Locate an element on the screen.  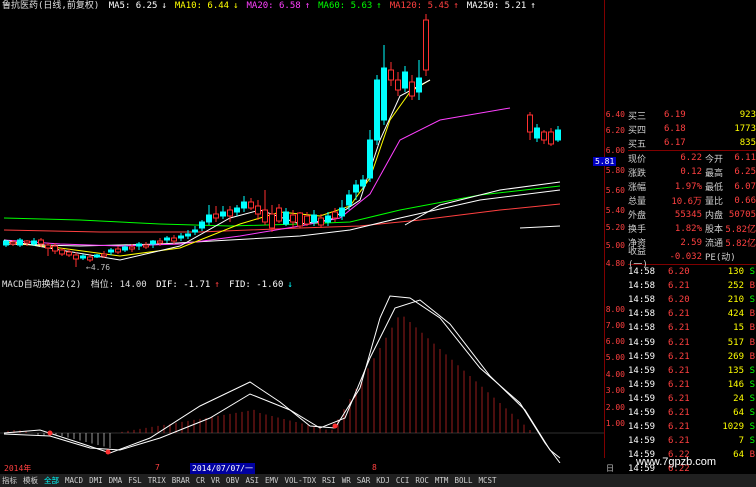
indicator-tab: BOLL is located at coordinates (463, 480).